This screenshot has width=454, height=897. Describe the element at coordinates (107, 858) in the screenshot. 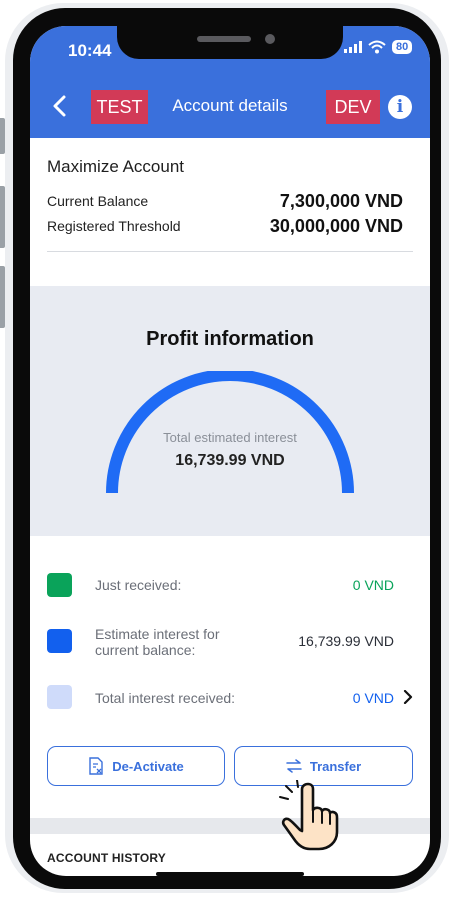

I see `account-history-title: ACCOUNT HISTORY` at that location.